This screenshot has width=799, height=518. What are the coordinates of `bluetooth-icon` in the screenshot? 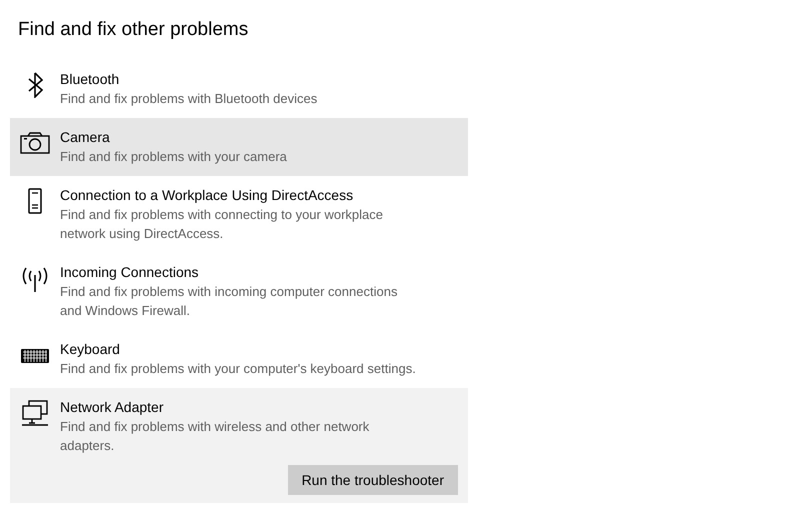 It's located at (35, 85).